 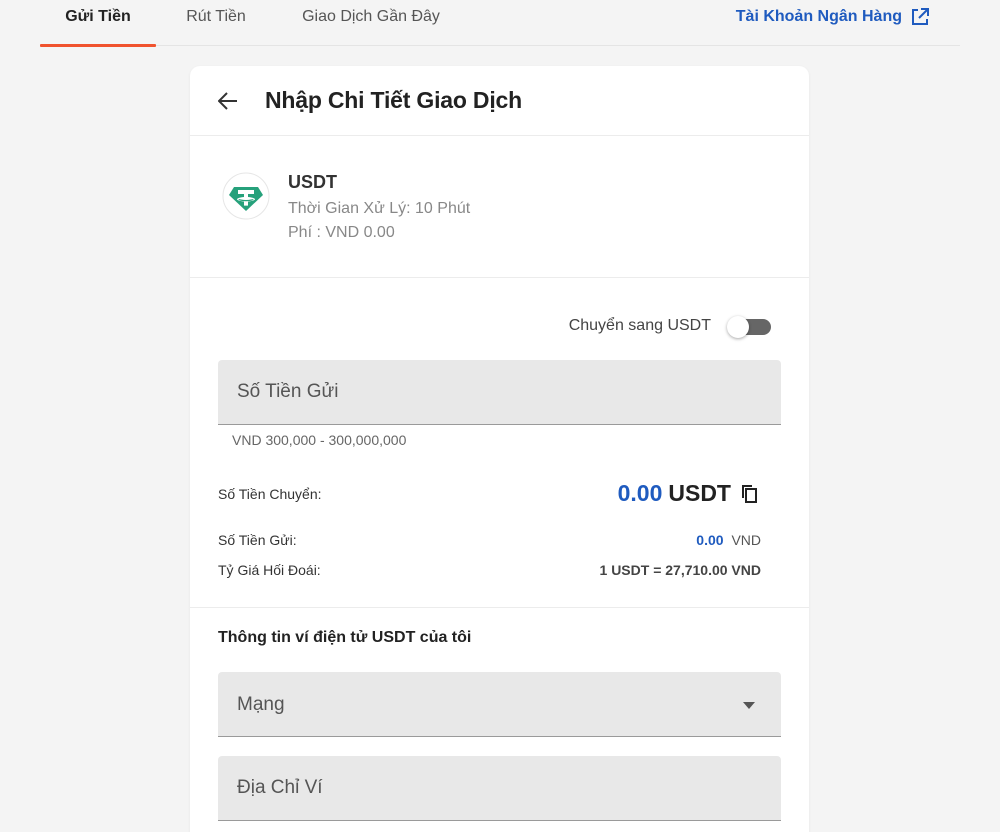 What do you see at coordinates (818, 16) in the screenshot?
I see `bank-account-link-label: Tài Khoản Ngân Hàng` at bounding box center [818, 16].